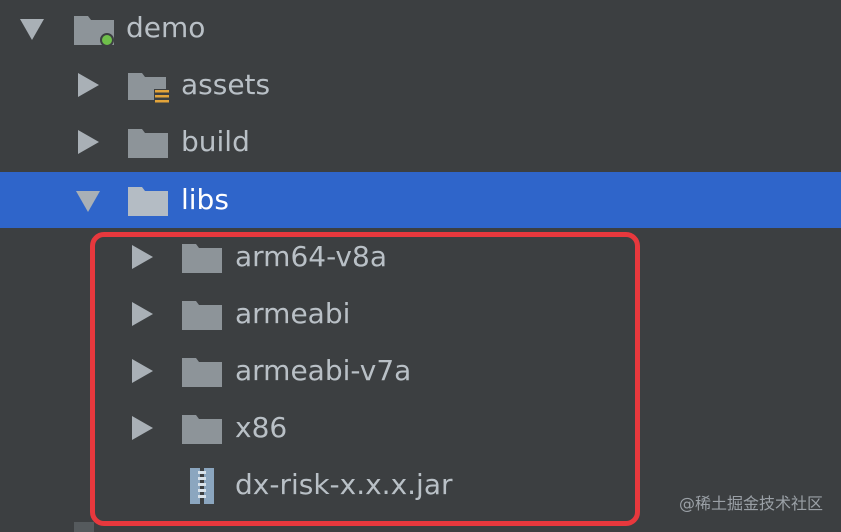 This screenshot has width=841, height=532. What do you see at coordinates (323, 370) in the screenshot?
I see `tree-label-armeabi-v7a: armeabi-v7a` at bounding box center [323, 370].